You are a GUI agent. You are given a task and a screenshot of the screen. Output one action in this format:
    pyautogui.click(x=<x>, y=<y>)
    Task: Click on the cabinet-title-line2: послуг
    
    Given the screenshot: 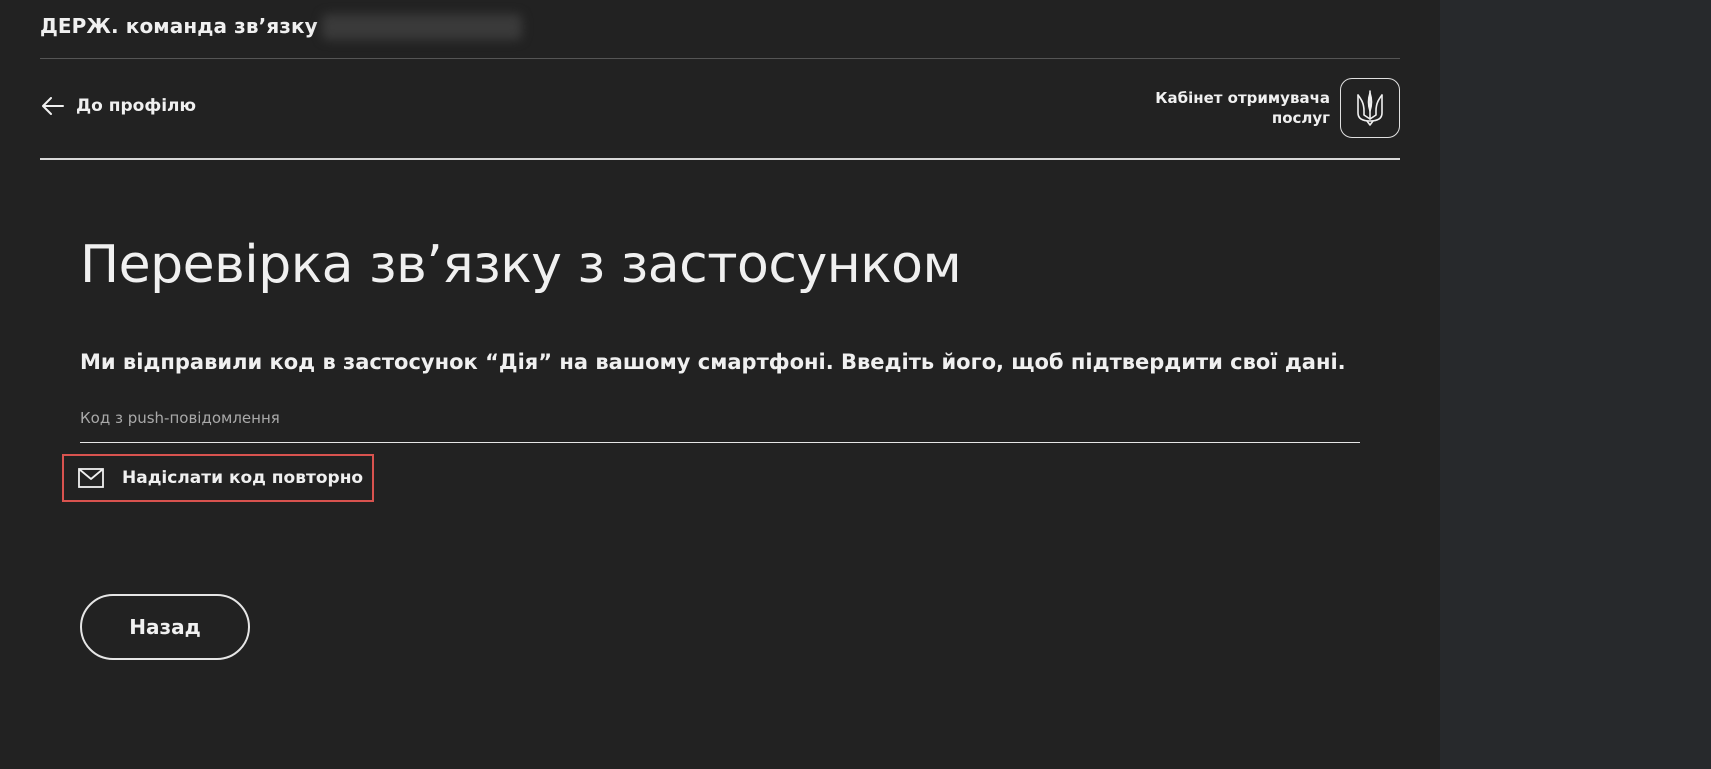 What is the action you would take?
    pyautogui.click(x=1300, y=118)
    